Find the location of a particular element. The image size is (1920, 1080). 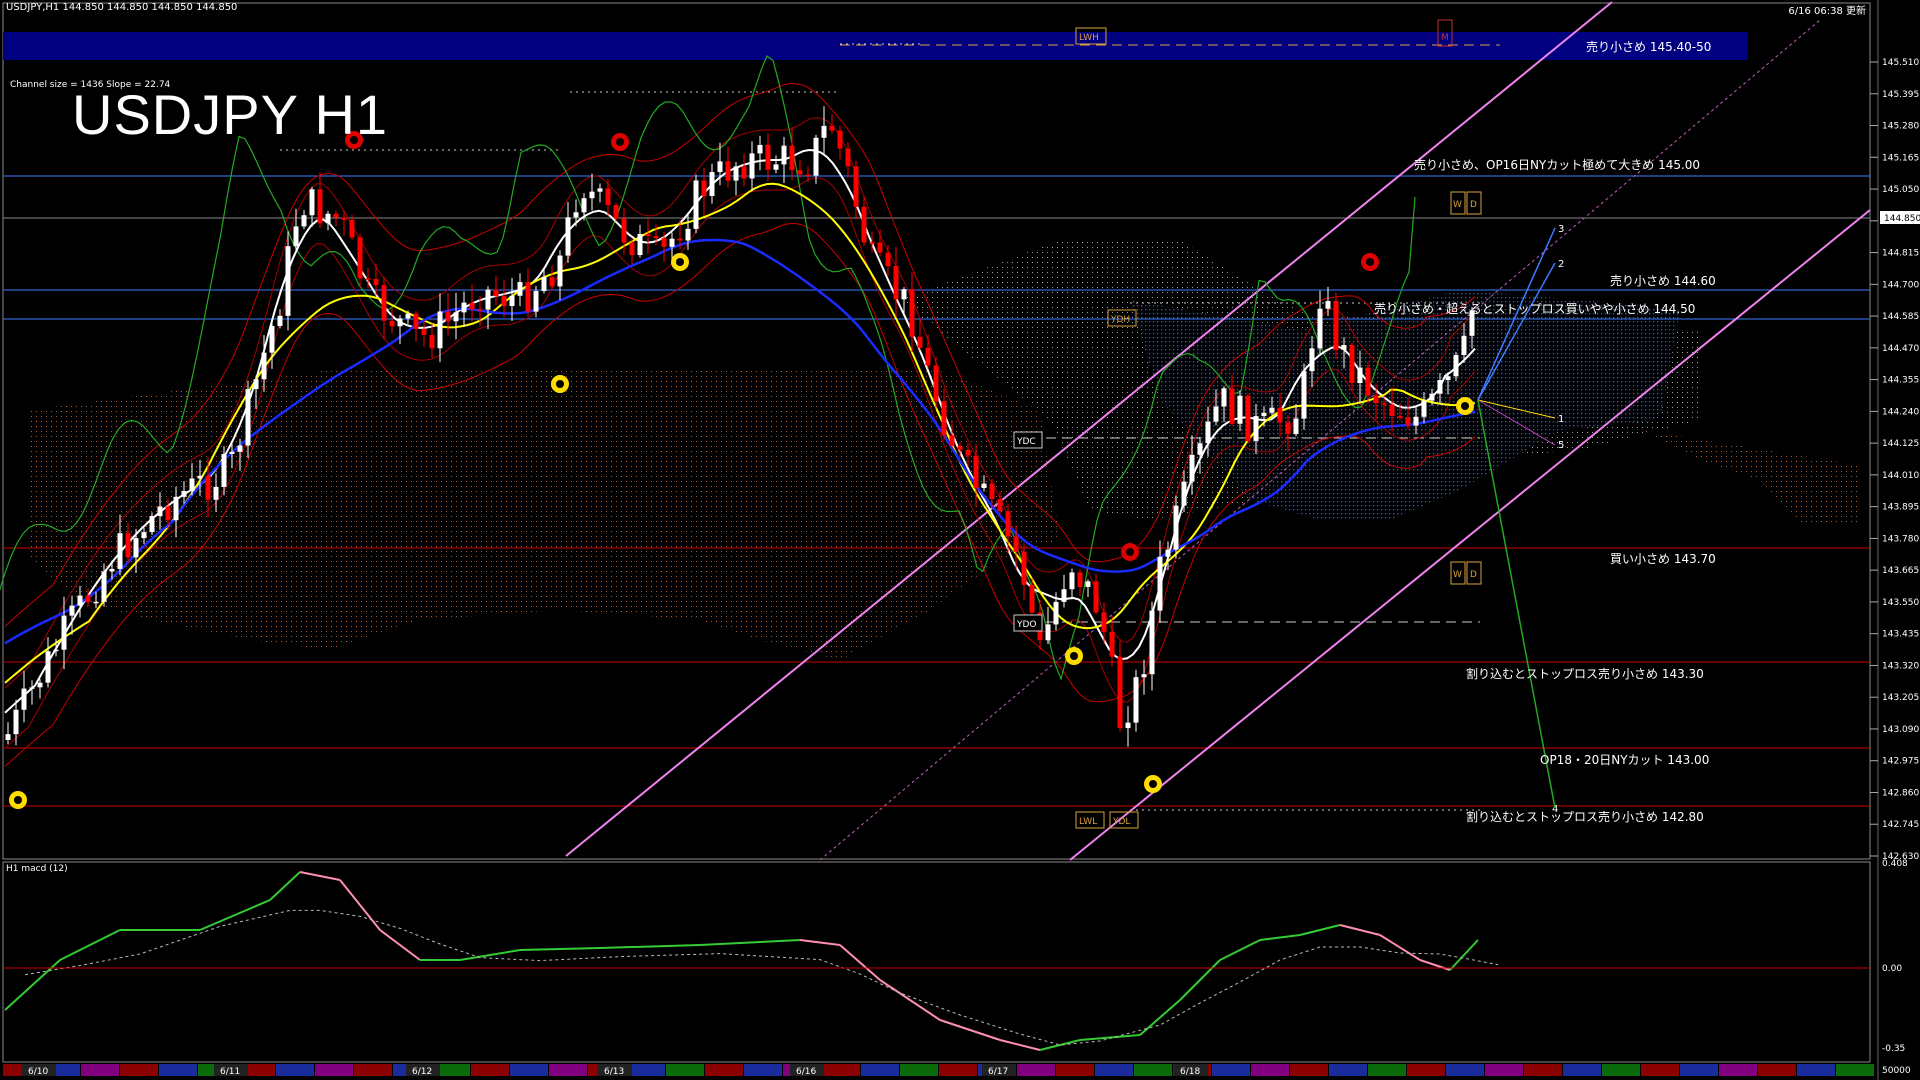

svg-text: W is located at coordinates (1457, 575).